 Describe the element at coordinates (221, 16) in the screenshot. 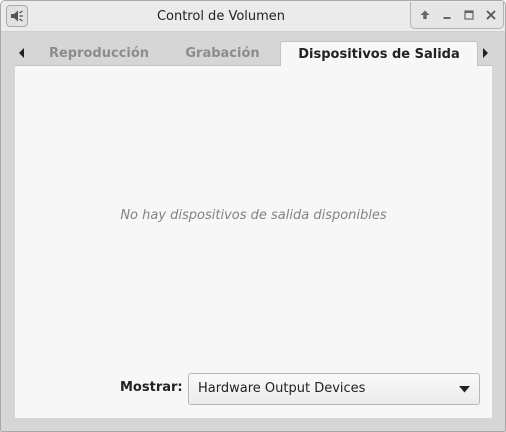

I see `window-title: Control de Volumen` at that location.